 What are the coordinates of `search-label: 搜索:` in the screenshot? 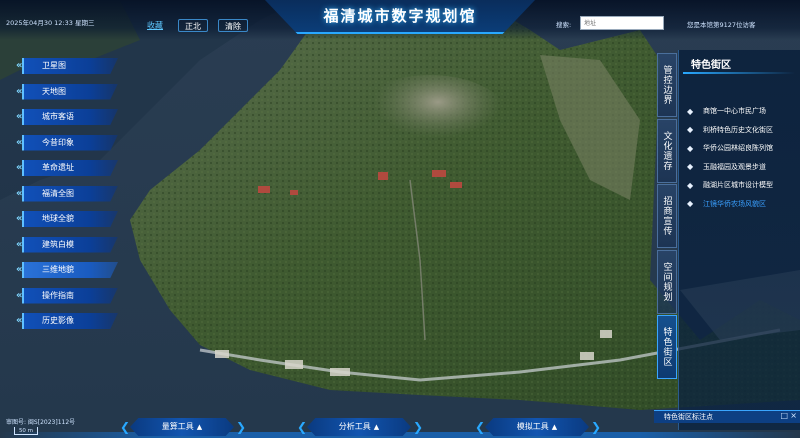 It's located at (564, 25).